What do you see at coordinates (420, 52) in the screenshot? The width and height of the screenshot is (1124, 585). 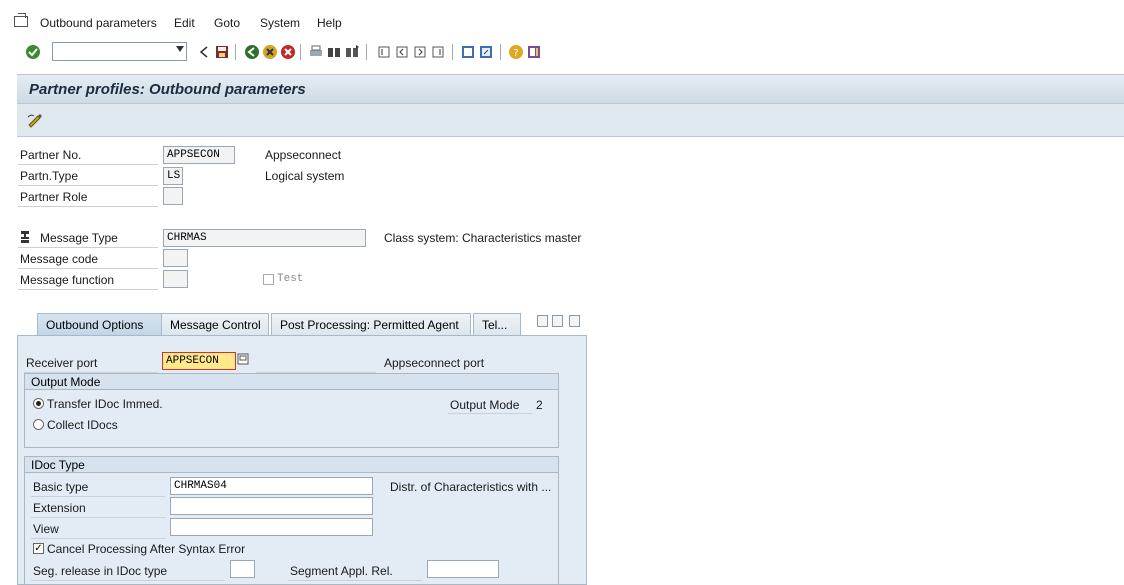 I see `next-page-icon` at bounding box center [420, 52].